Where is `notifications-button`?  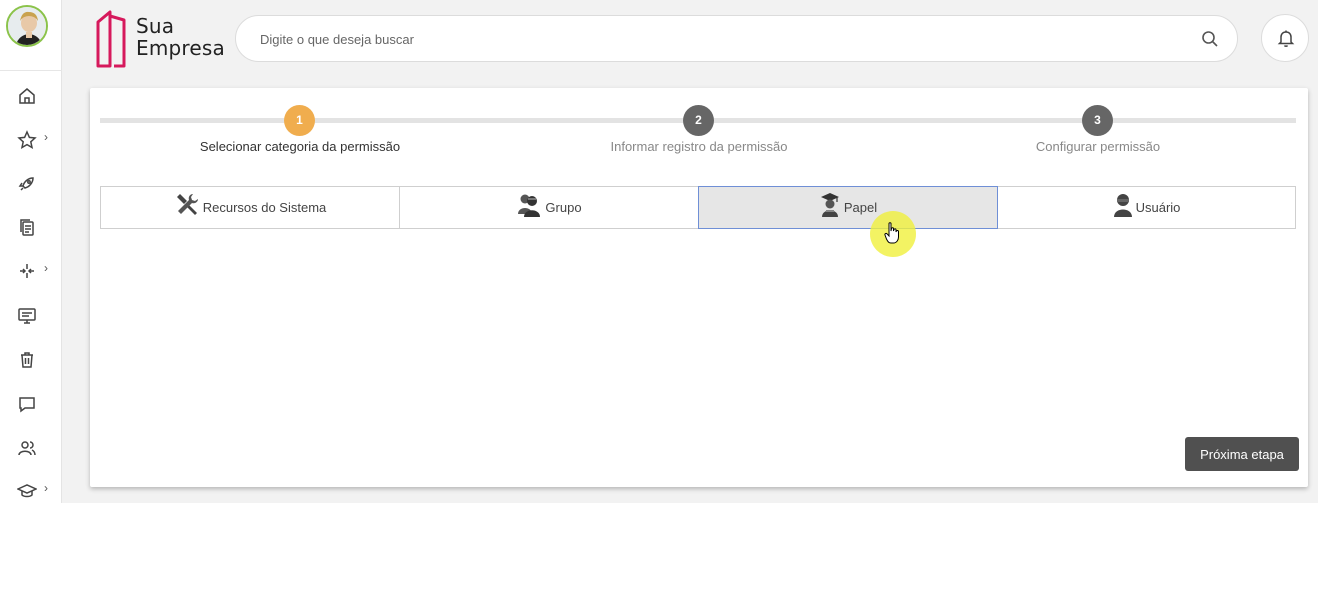
notifications-button is located at coordinates (1285, 38).